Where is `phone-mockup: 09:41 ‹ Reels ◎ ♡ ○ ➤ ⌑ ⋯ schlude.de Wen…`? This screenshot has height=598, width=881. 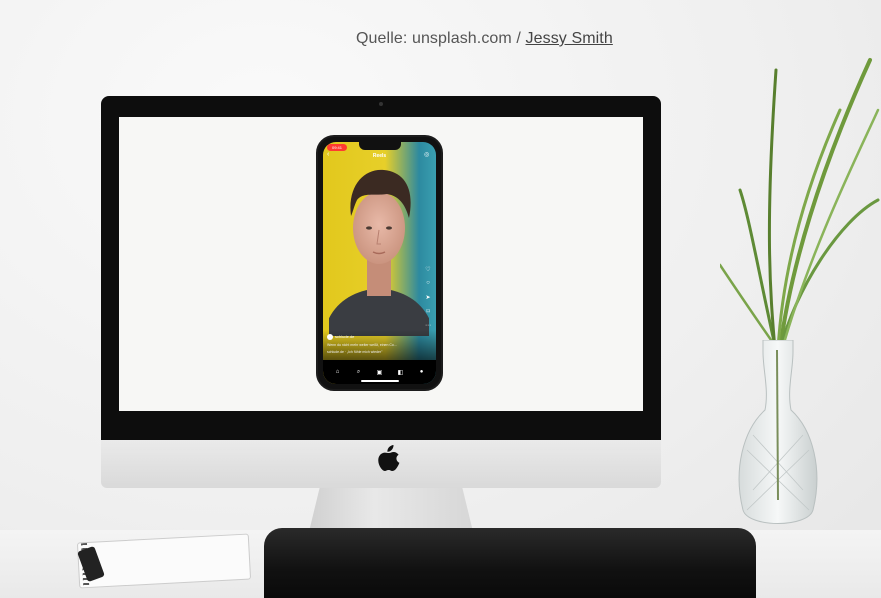
phone-mockup: 09:41 ‹ Reels ◎ ♡ ○ ➤ ⌑ ⋯ schlude.de Wen… is located at coordinates (379, 263).